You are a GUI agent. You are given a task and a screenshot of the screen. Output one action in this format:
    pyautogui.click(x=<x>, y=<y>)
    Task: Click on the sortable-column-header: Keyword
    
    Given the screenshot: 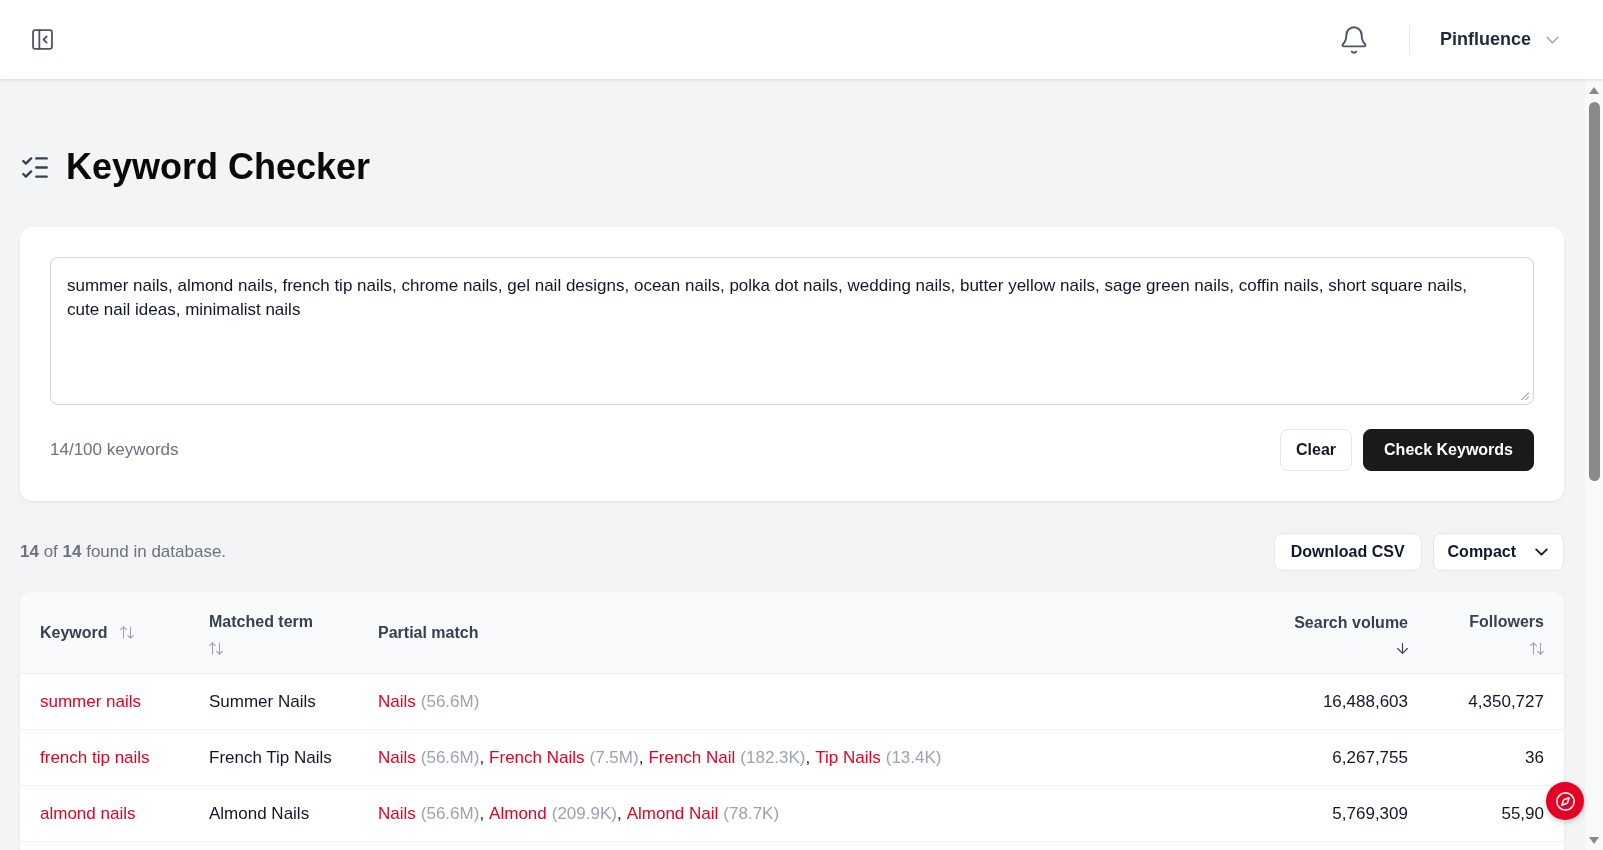 What is the action you would take?
    pyautogui.click(x=87, y=632)
    